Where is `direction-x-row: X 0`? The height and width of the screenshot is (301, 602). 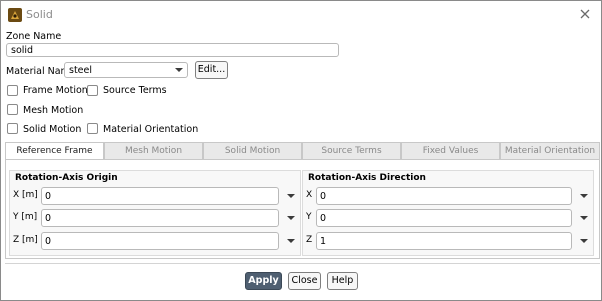
direction-x-row: X 0 is located at coordinates (450, 196).